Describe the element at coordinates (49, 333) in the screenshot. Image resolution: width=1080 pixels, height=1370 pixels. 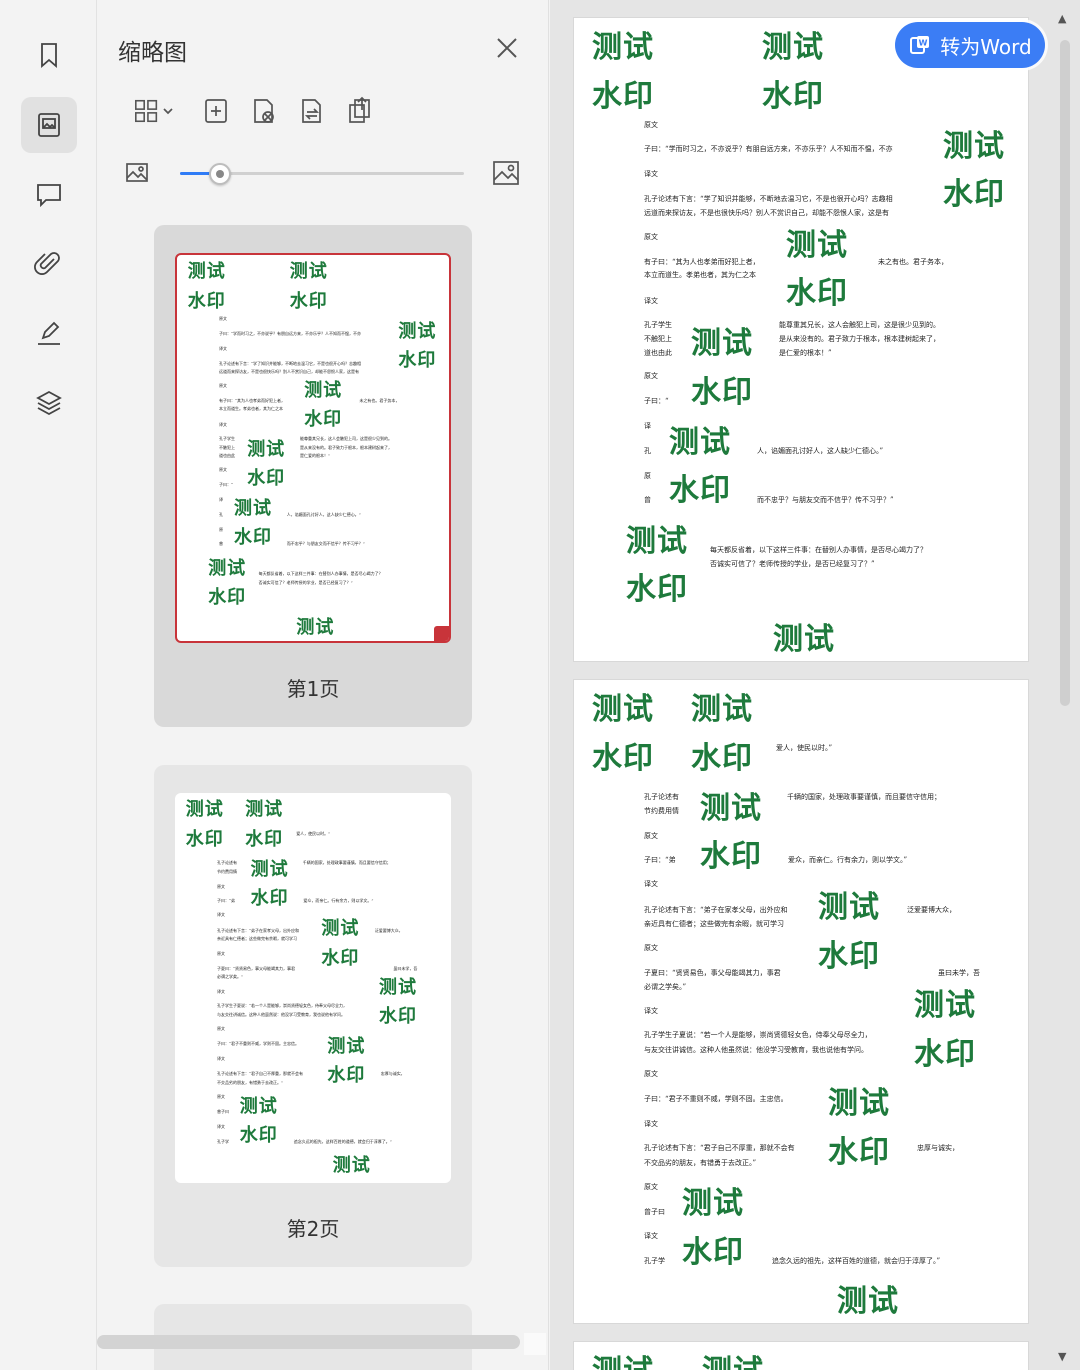
I see `signature-button` at that location.